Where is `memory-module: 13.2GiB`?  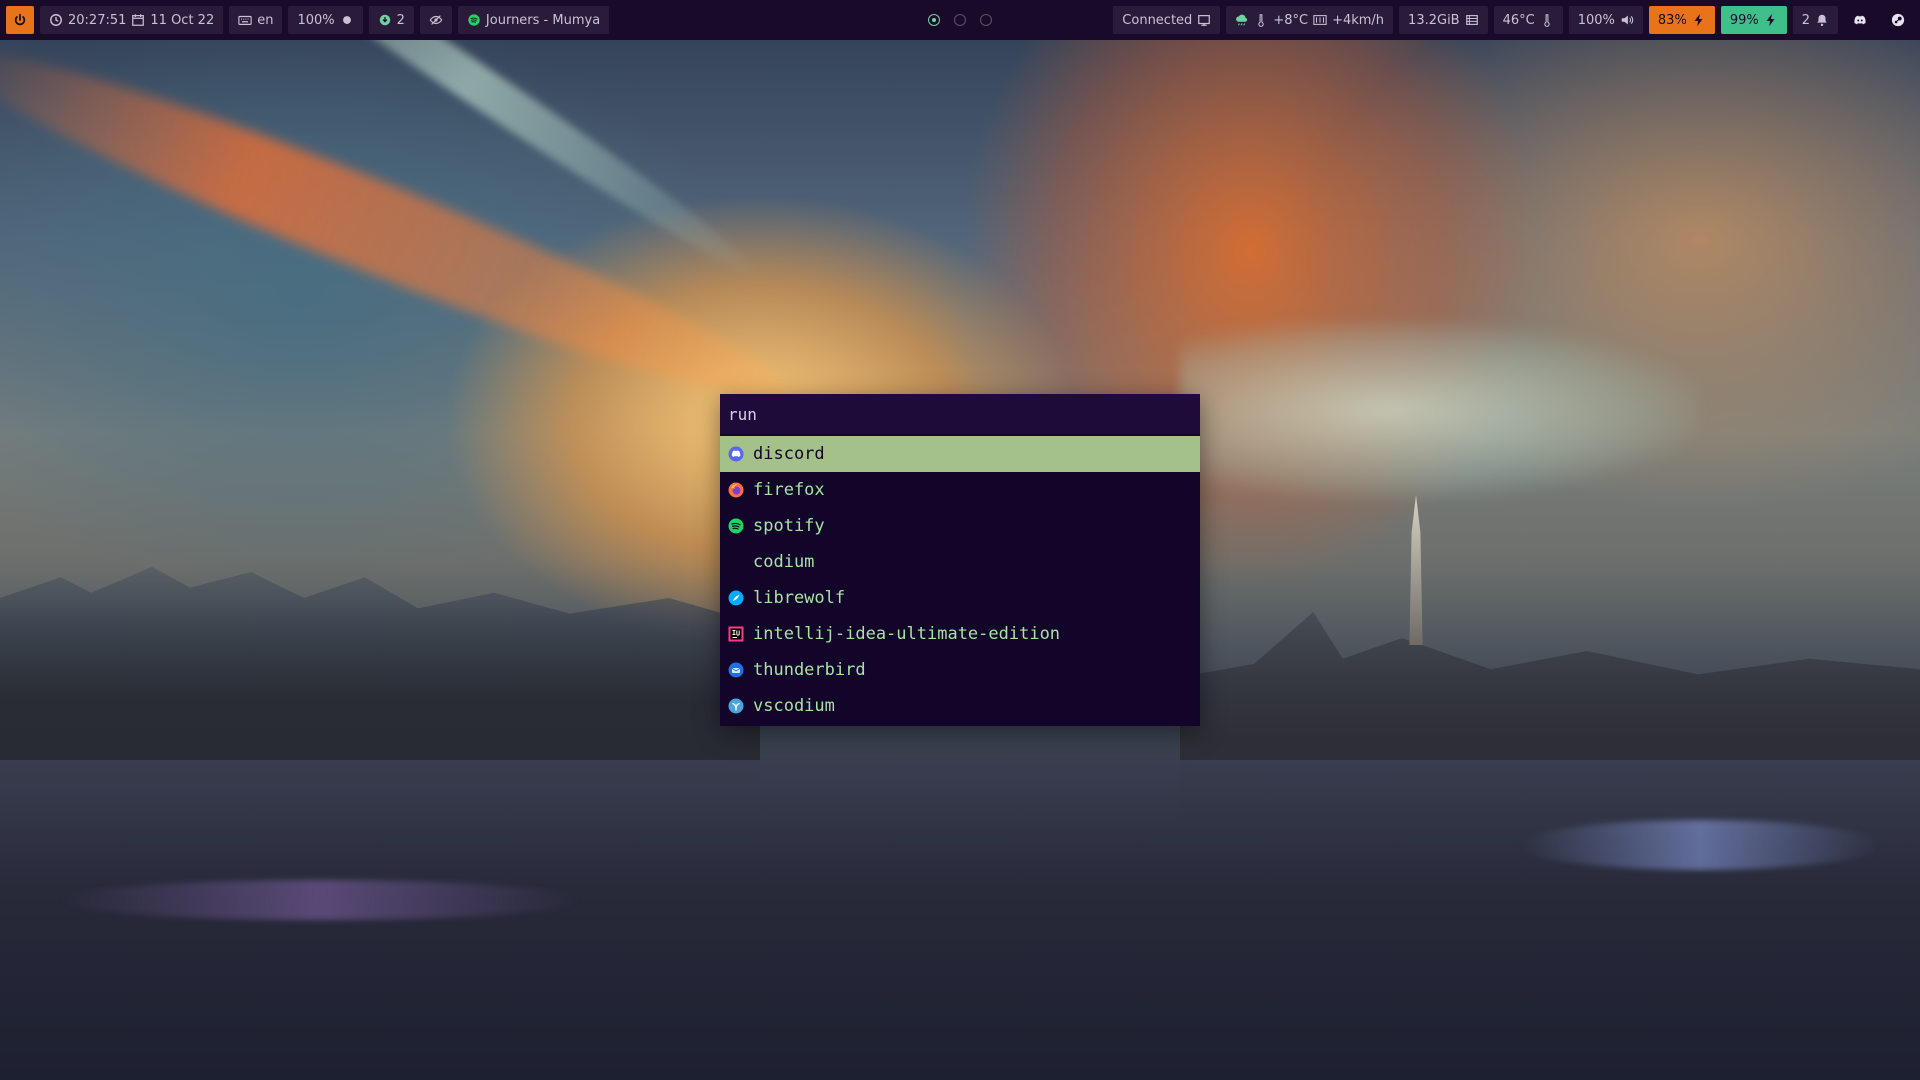 memory-module: 13.2GiB is located at coordinates (1443, 20).